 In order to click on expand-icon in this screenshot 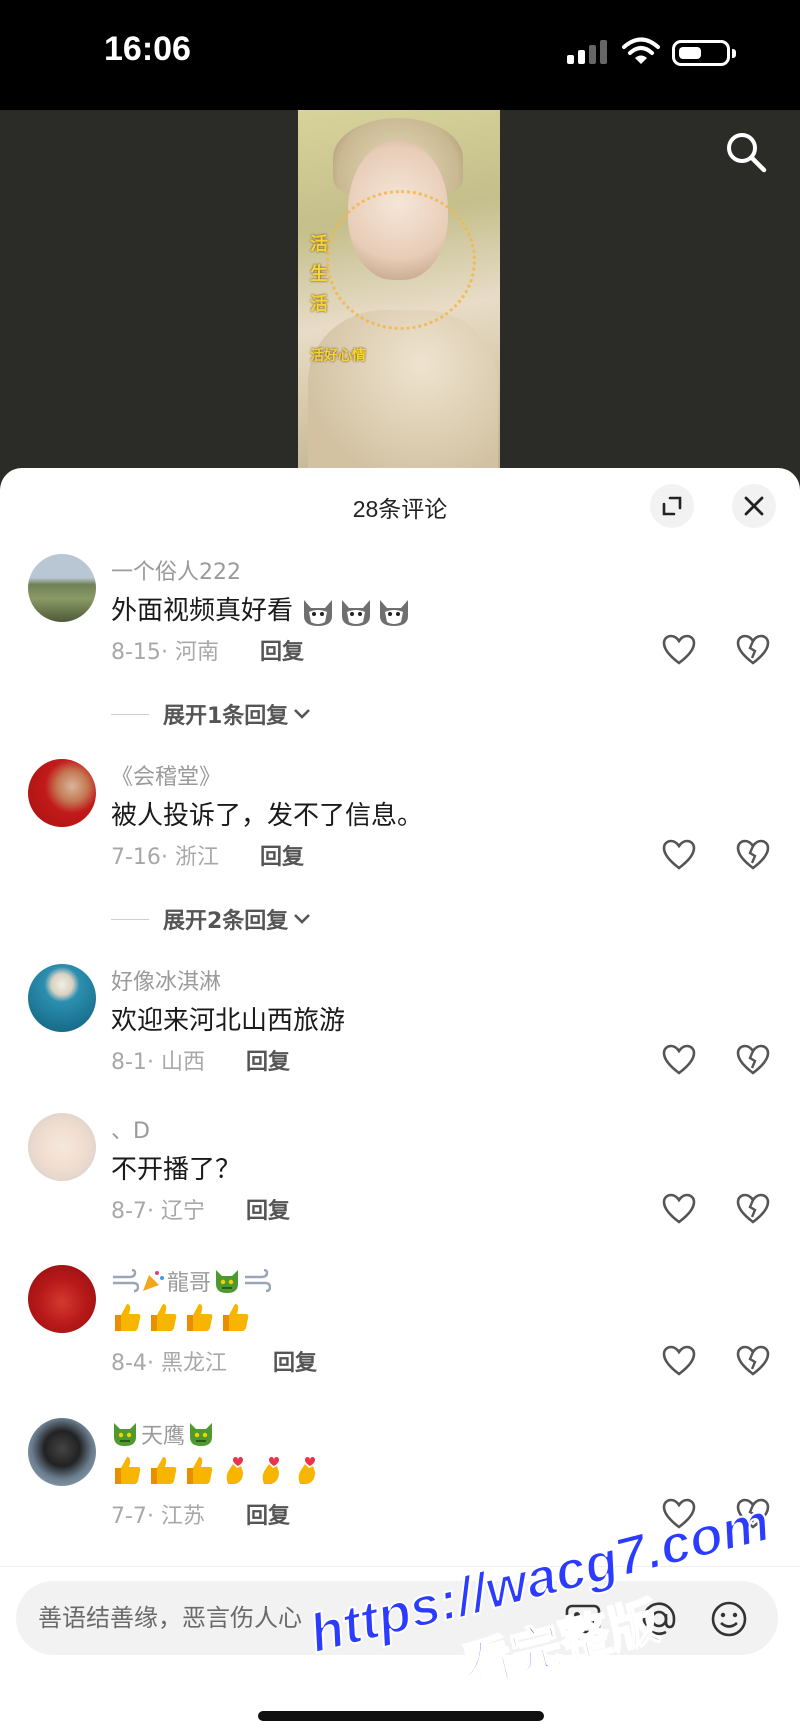, I will do `click(672, 506)`.